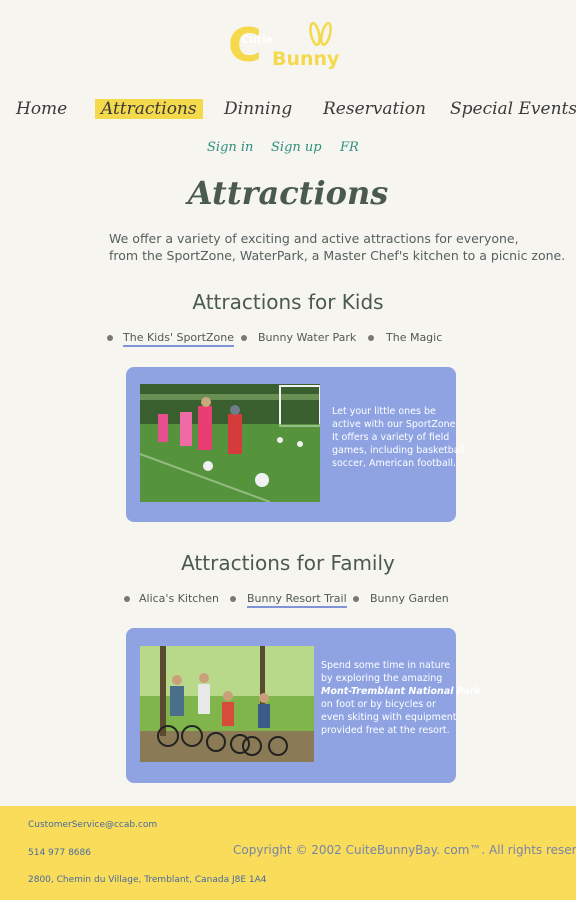 The image size is (576, 900). I want to click on tab-the-magic: The Magic, so click(414, 337).